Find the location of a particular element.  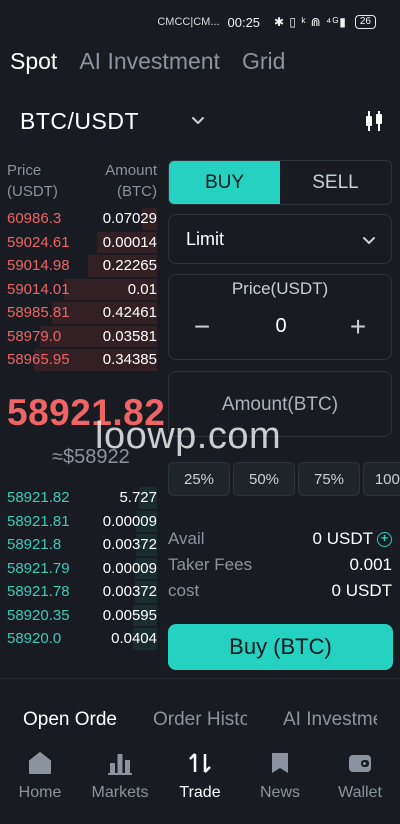

amount-input is located at coordinates (280, 405).